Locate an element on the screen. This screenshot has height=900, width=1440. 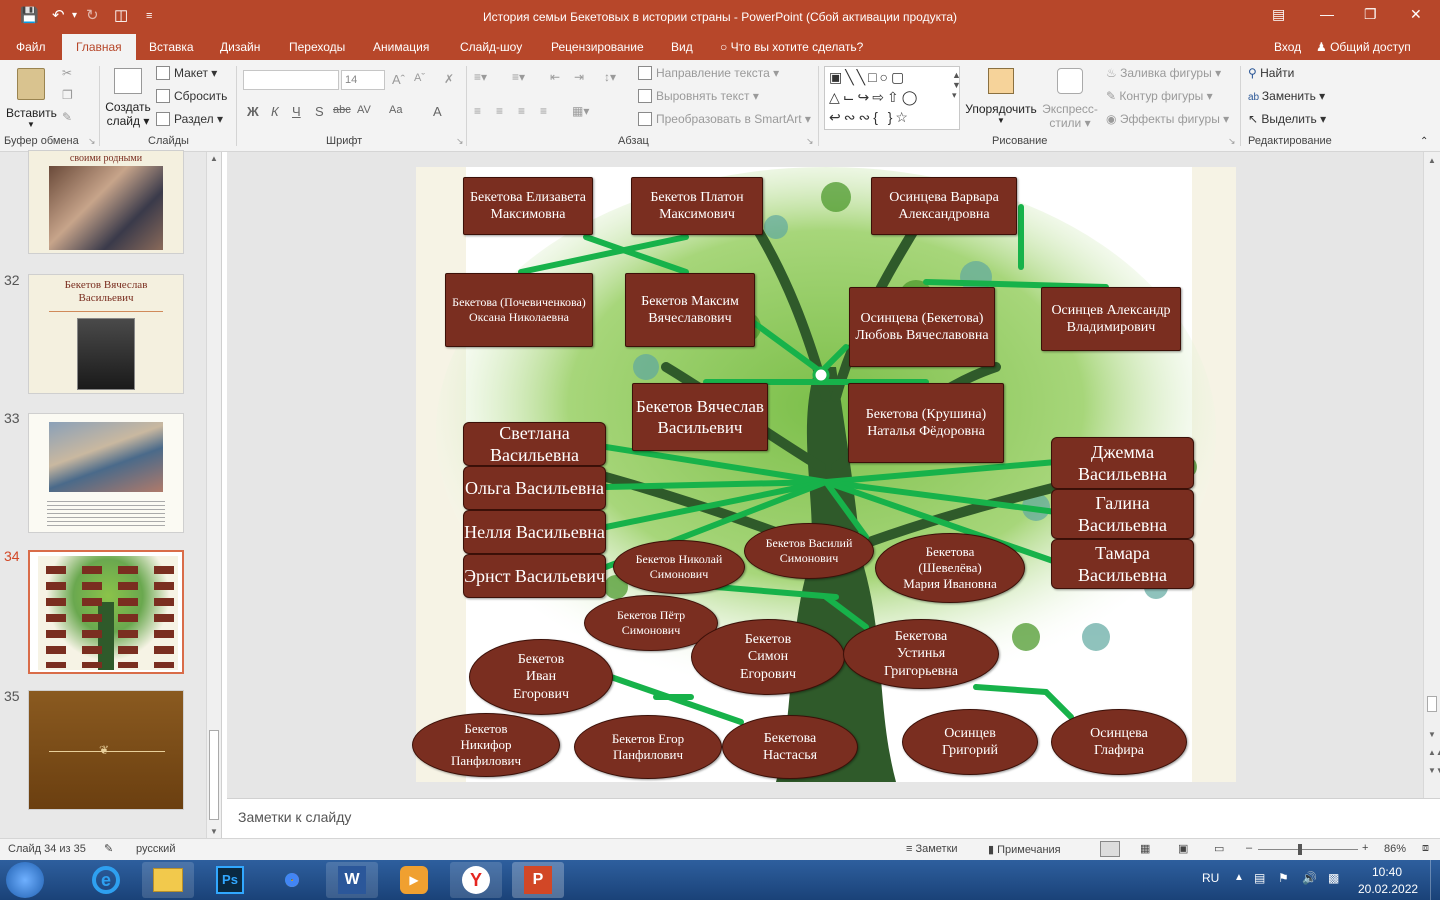
shape-effects-button: ◉ Эффекты фигуры ▾ is located at coordinates (1167, 119).